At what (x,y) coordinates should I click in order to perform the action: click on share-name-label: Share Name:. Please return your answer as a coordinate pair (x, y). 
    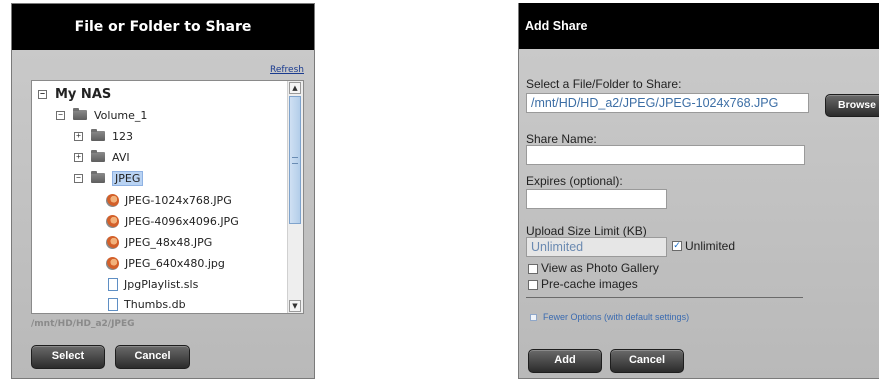
    Looking at the image, I should click on (561, 139).